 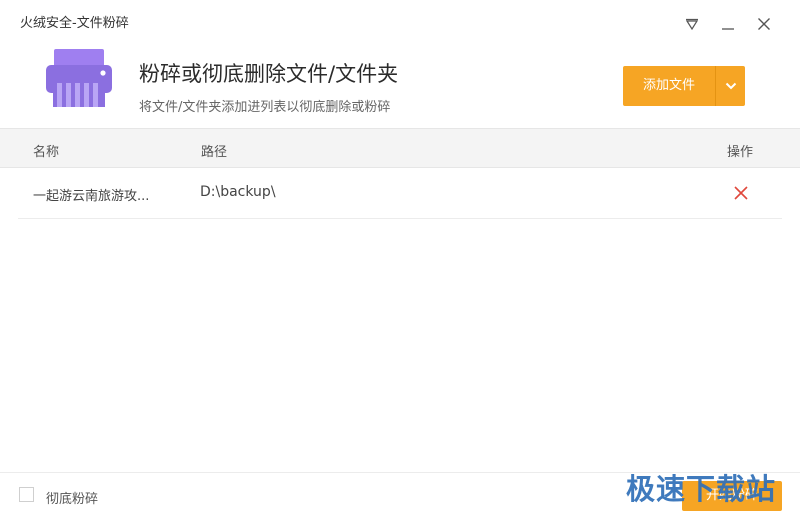 I want to click on page-subtitle: 将文件/文件夹添加进列表以彻底删除或粉碎, so click(x=265, y=107).